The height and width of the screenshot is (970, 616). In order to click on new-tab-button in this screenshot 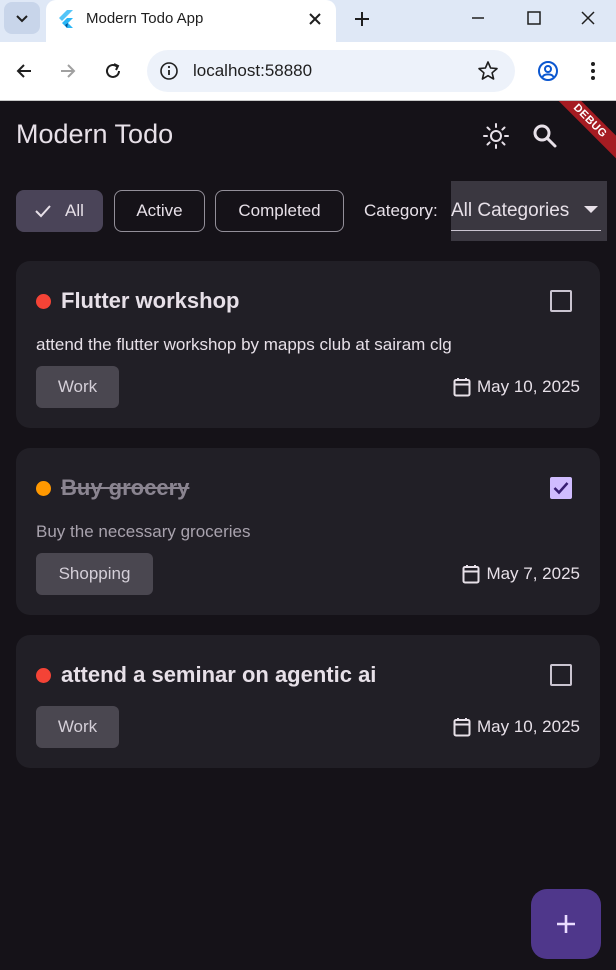, I will do `click(362, 19)`.